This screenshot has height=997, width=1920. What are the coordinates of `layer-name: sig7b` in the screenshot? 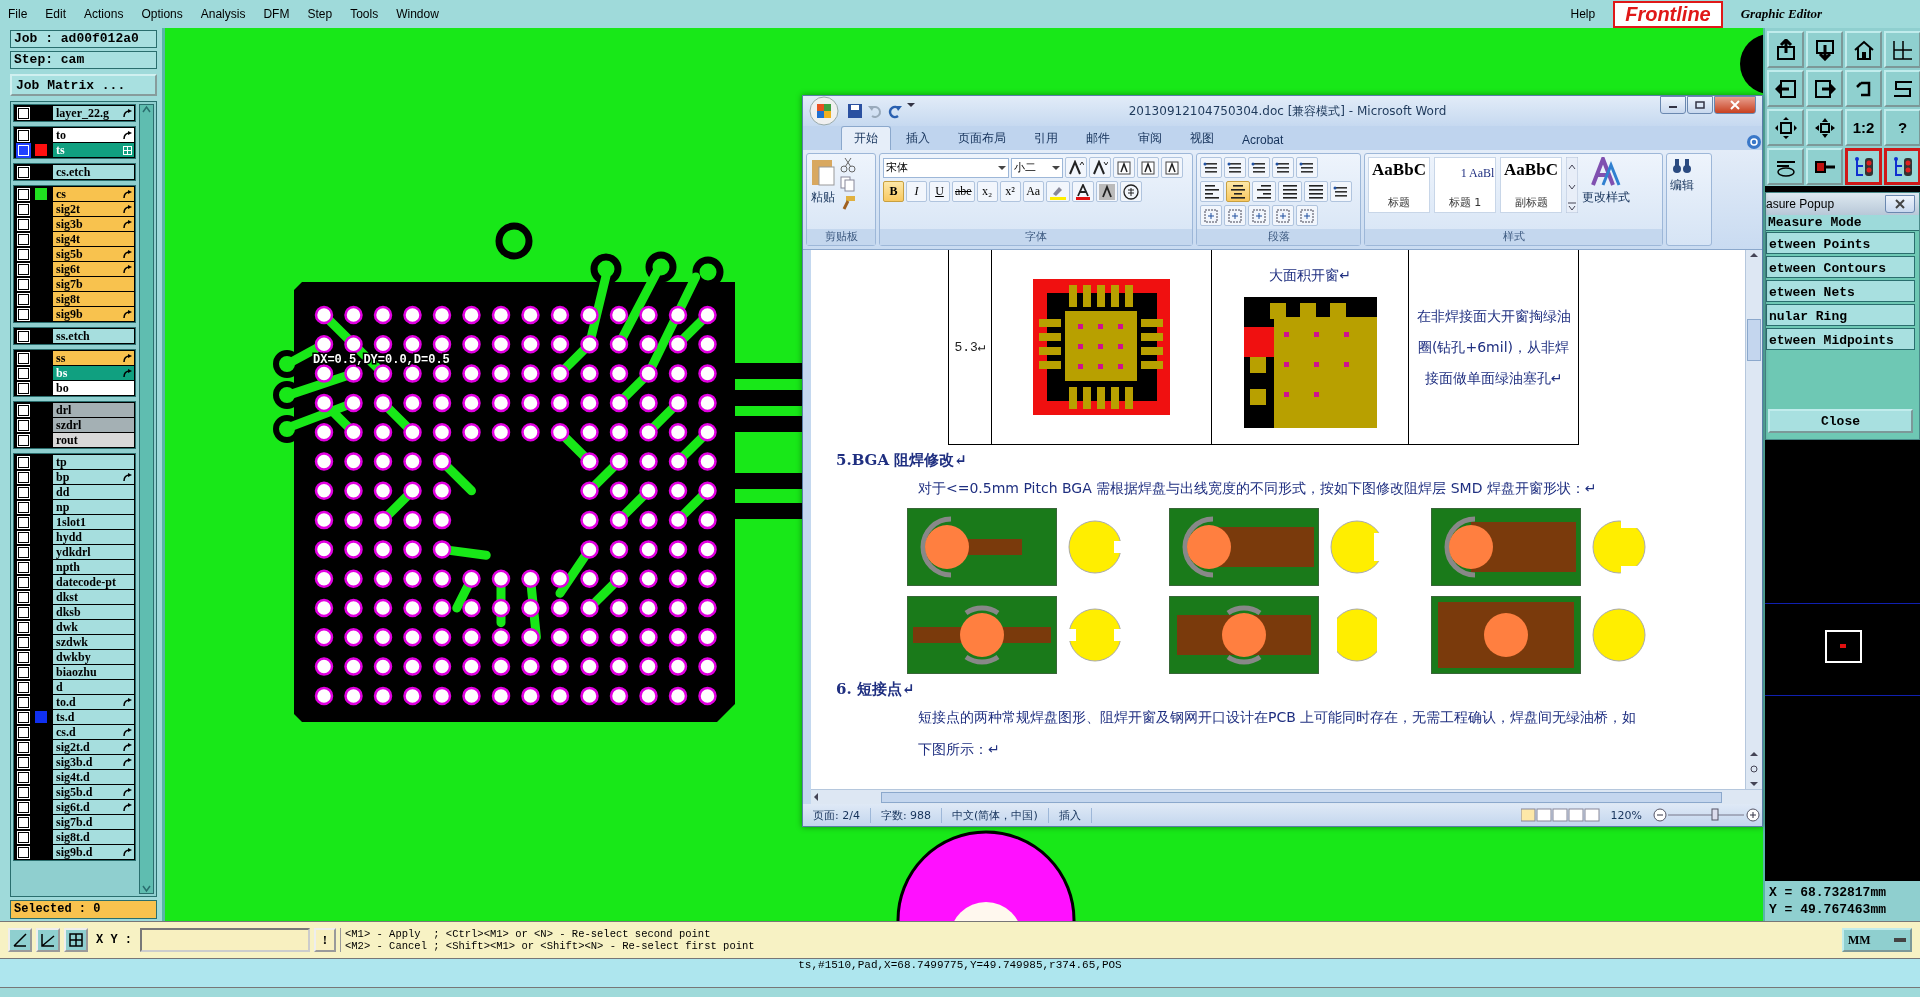 It's located at (93, 284).